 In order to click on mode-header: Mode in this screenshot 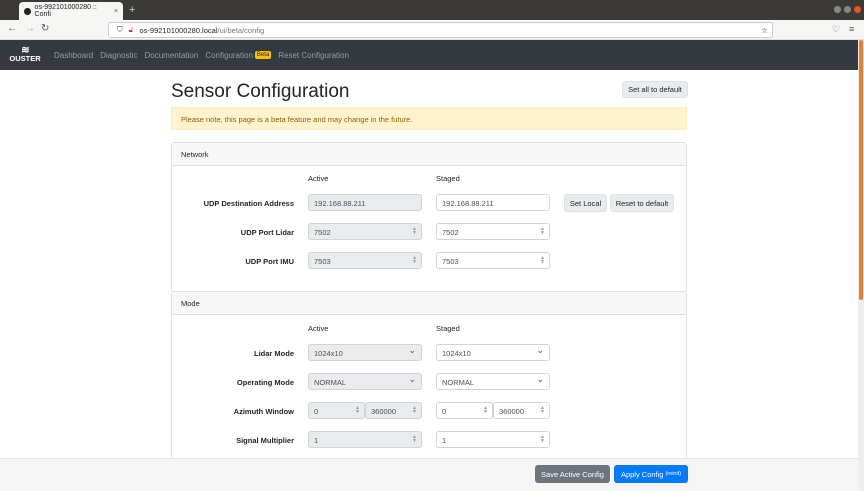, I will do `click(429, 303)`.